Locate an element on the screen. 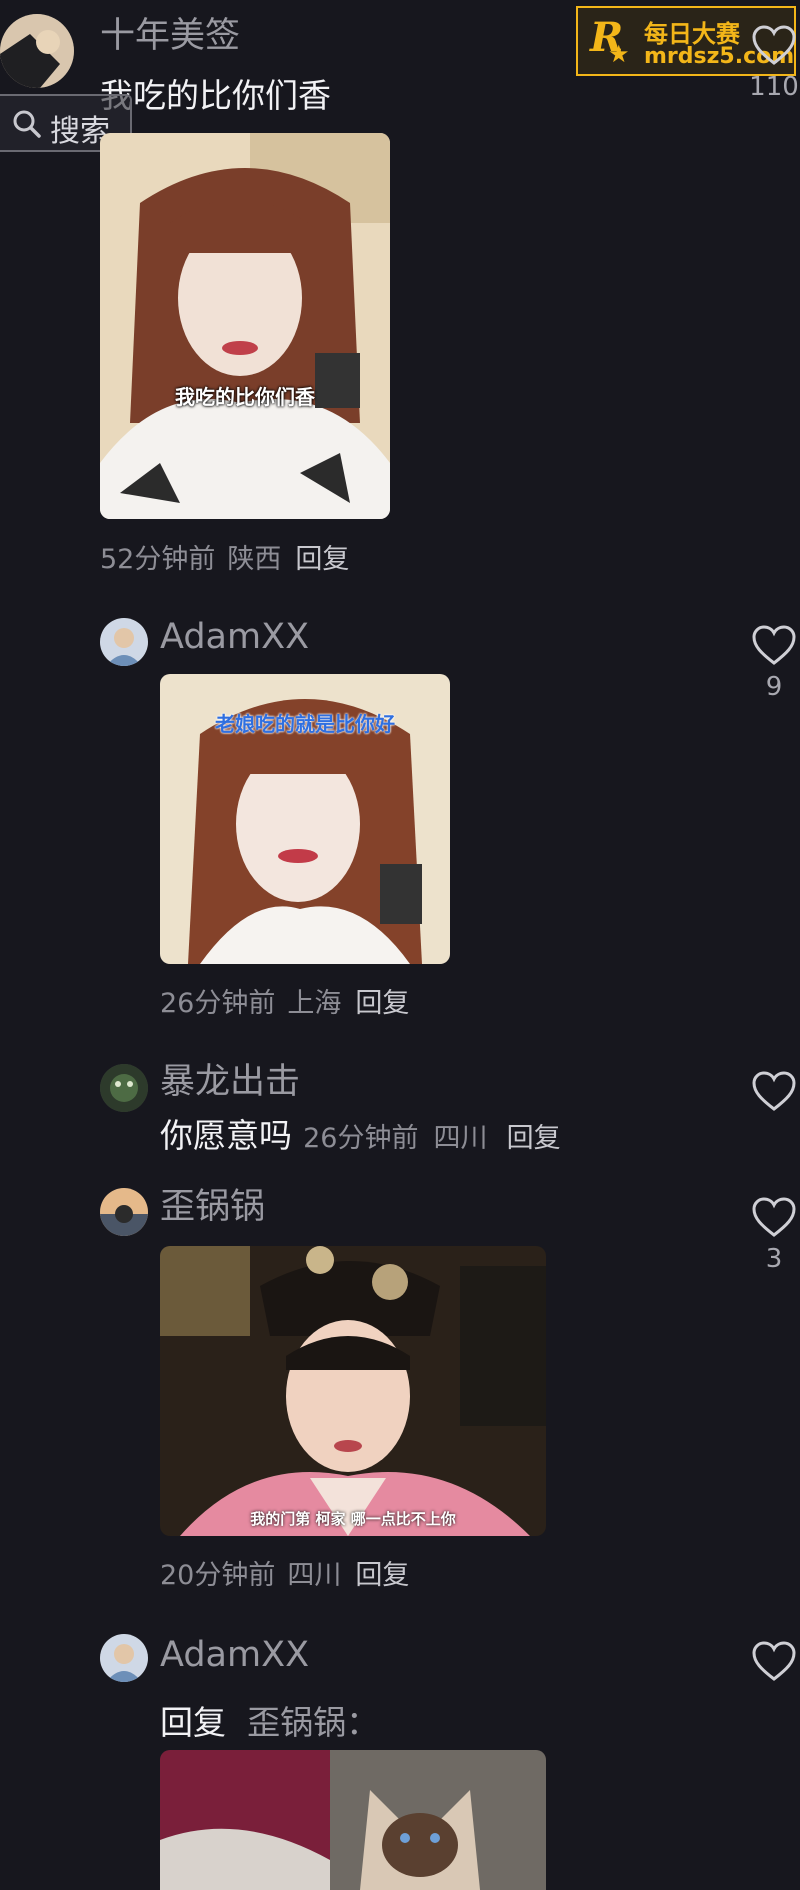 The image size is (800, 1890). watermark-logo: R ★ is located at coordinates (611, 42).